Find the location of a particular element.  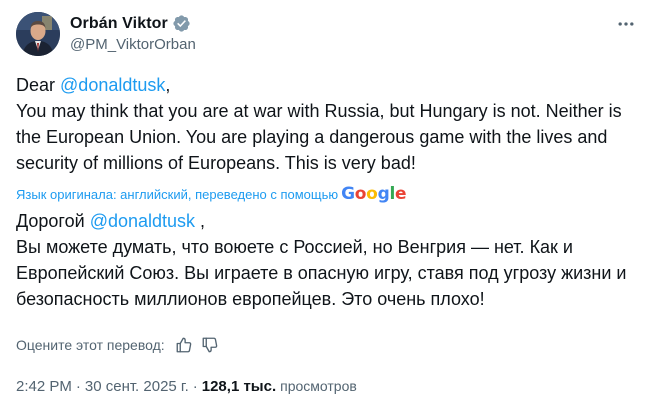

avatar is located at coordinates (38, 34).